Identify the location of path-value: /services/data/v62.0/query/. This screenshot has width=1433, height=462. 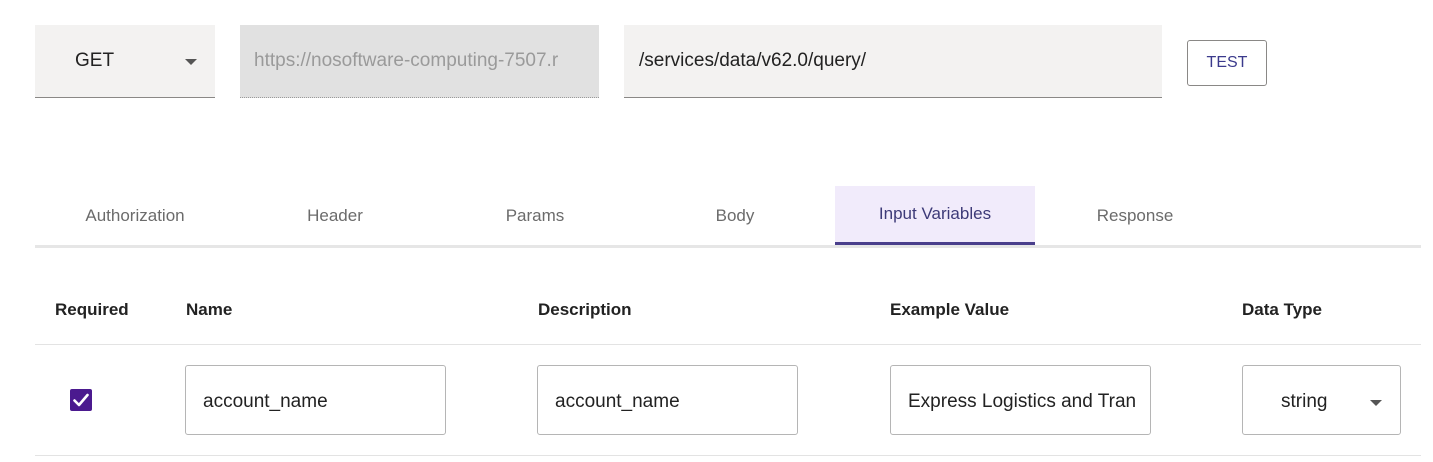
(753, 60).